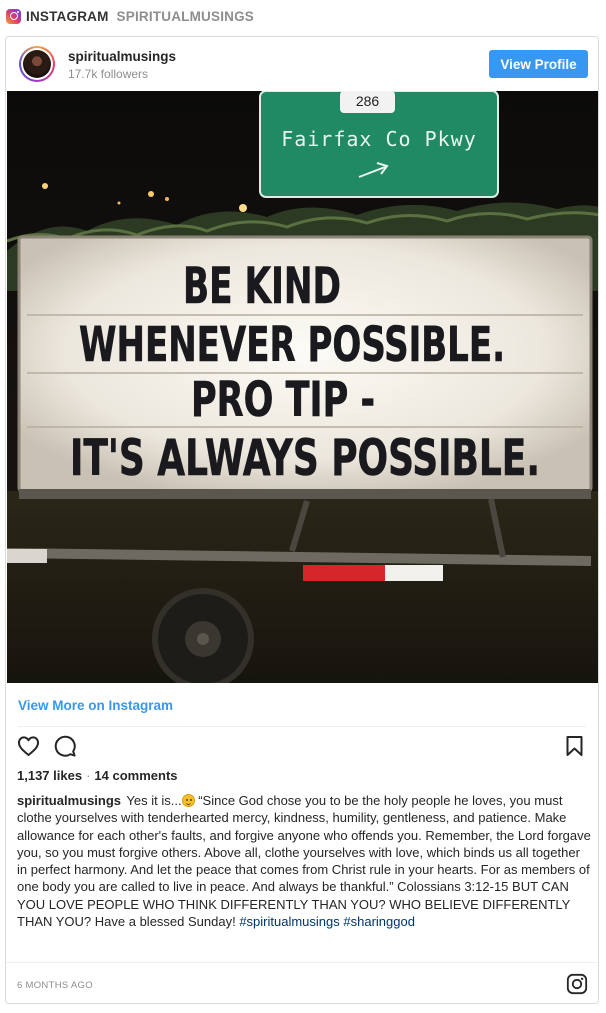 The height and width of the screenshot is (1013, 606). What do you see at coordinates (95, 705) in the screenshot?
I see `view-more-link: View More on Instagram` at bounding box center [95, 705].